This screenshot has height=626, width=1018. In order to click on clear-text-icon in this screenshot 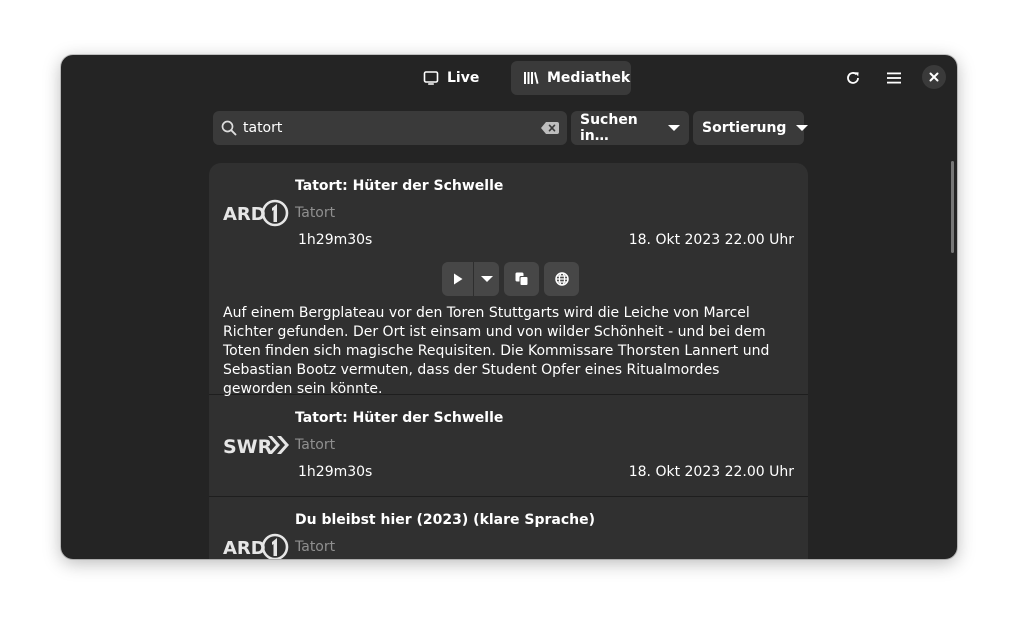, I will do `click(550, 128)`.